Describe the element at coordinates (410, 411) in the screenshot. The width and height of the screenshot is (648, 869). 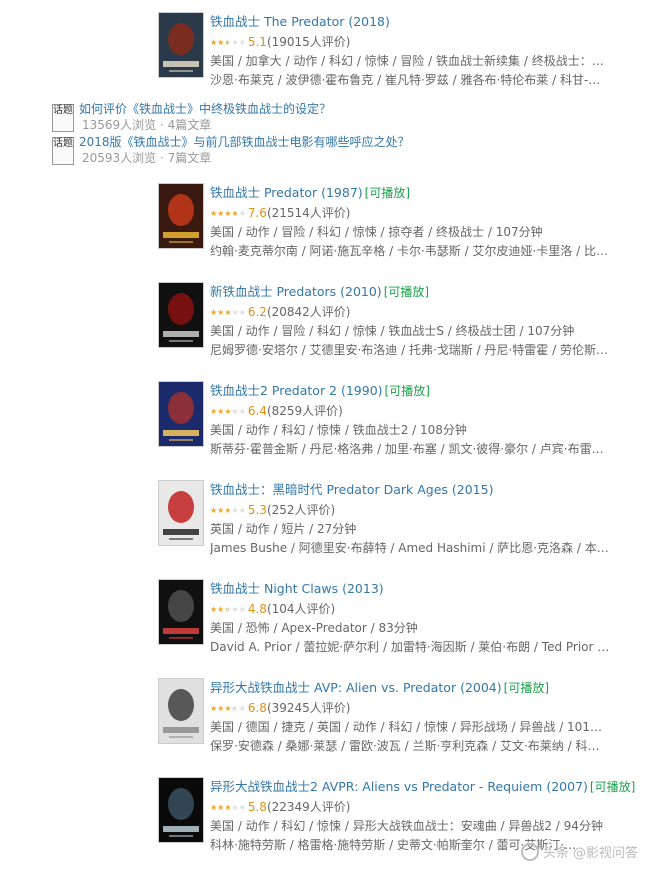
I see `rating-row: ★★★★★★★★★★6.4(8259人评价)` at that location.